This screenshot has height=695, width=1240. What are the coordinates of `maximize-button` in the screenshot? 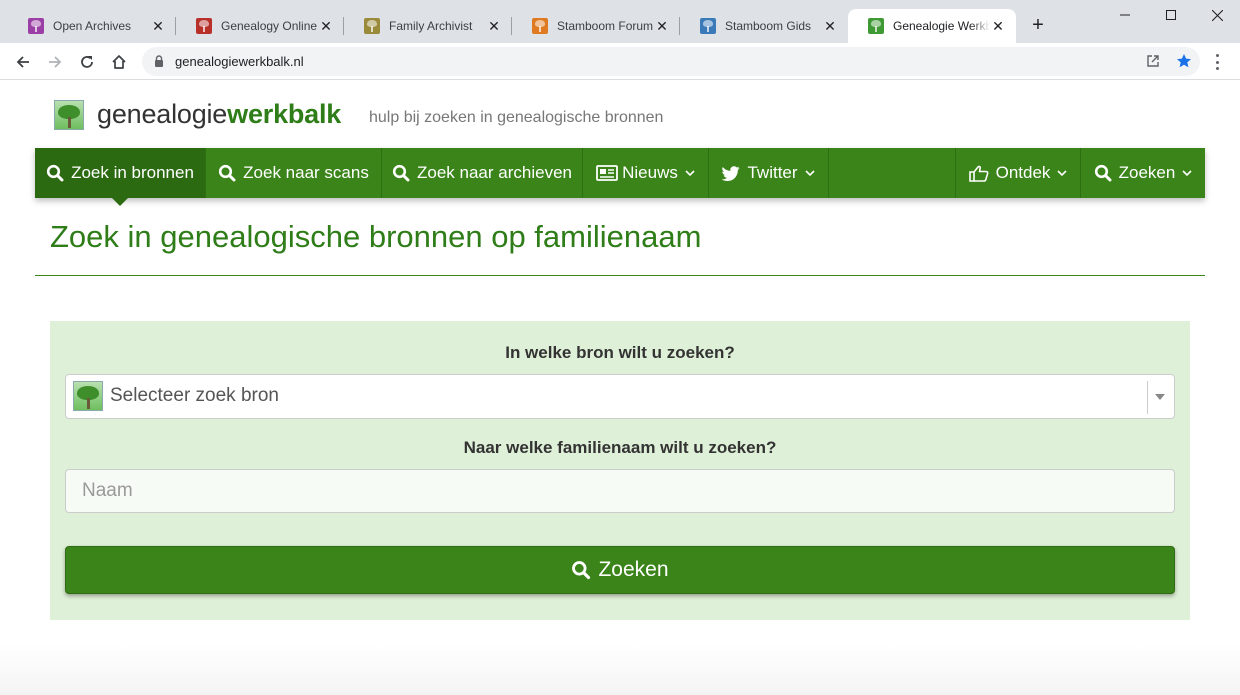 It's located at (1171, 15).